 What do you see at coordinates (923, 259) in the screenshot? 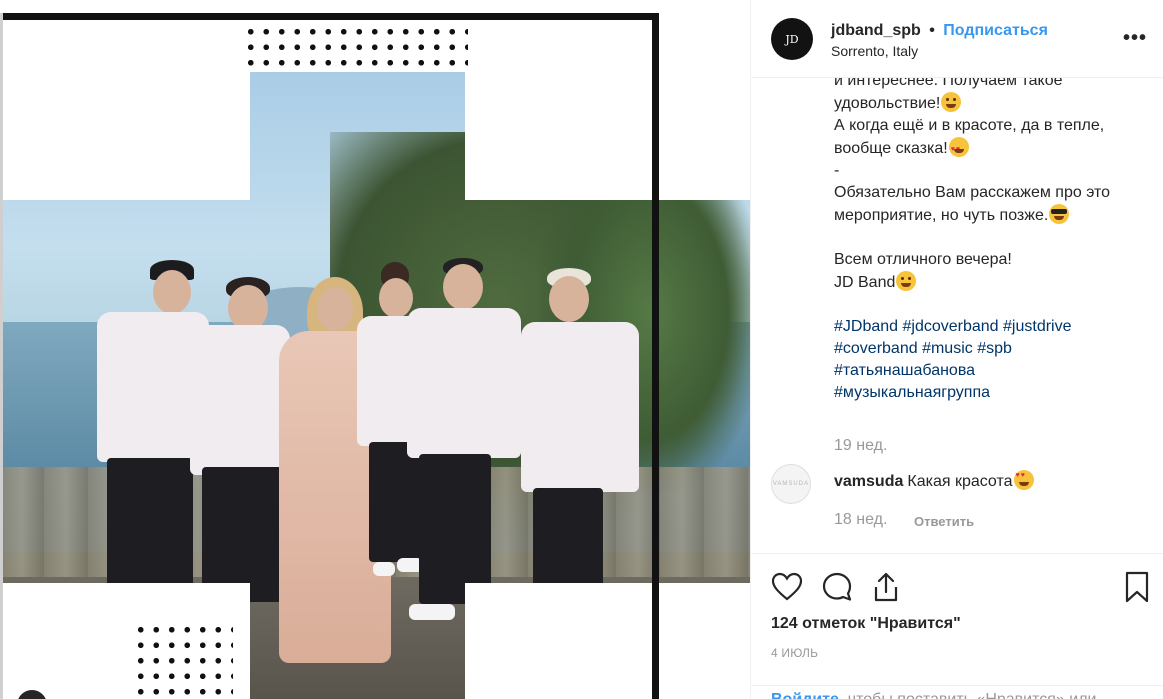
I see `caption-line: Всем отличного вечера!` at bounding box center [923, 259].